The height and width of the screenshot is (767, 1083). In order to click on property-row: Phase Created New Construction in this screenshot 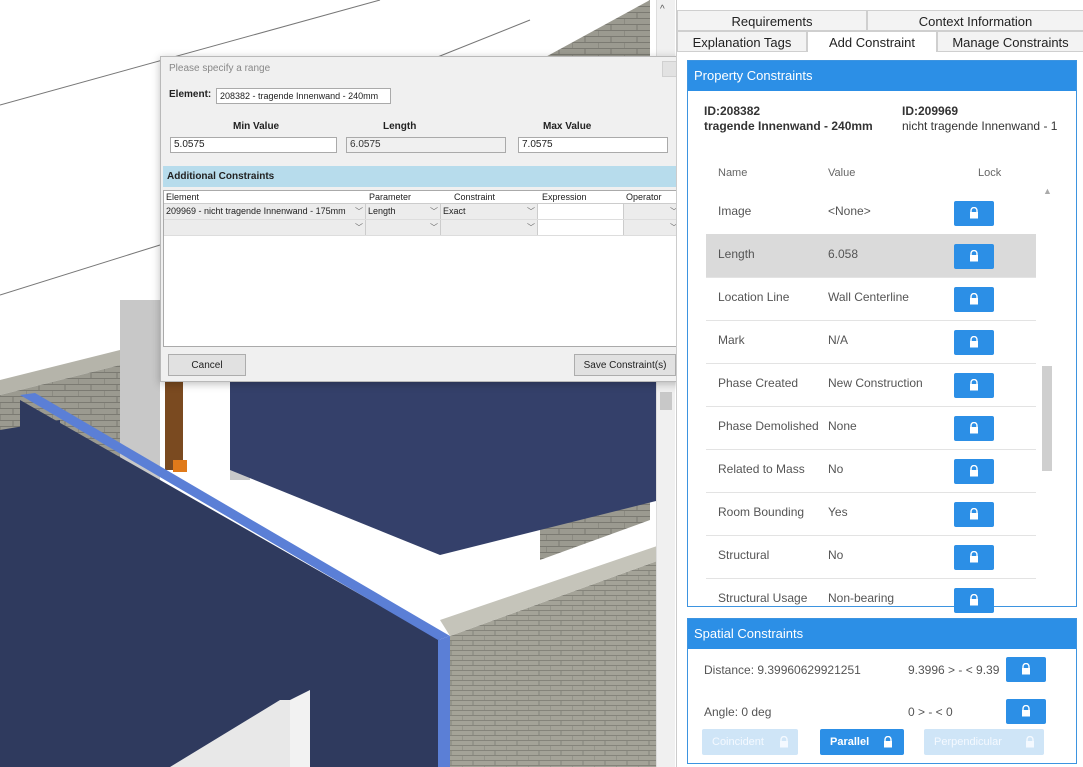, I will do `click(871, 385)`.